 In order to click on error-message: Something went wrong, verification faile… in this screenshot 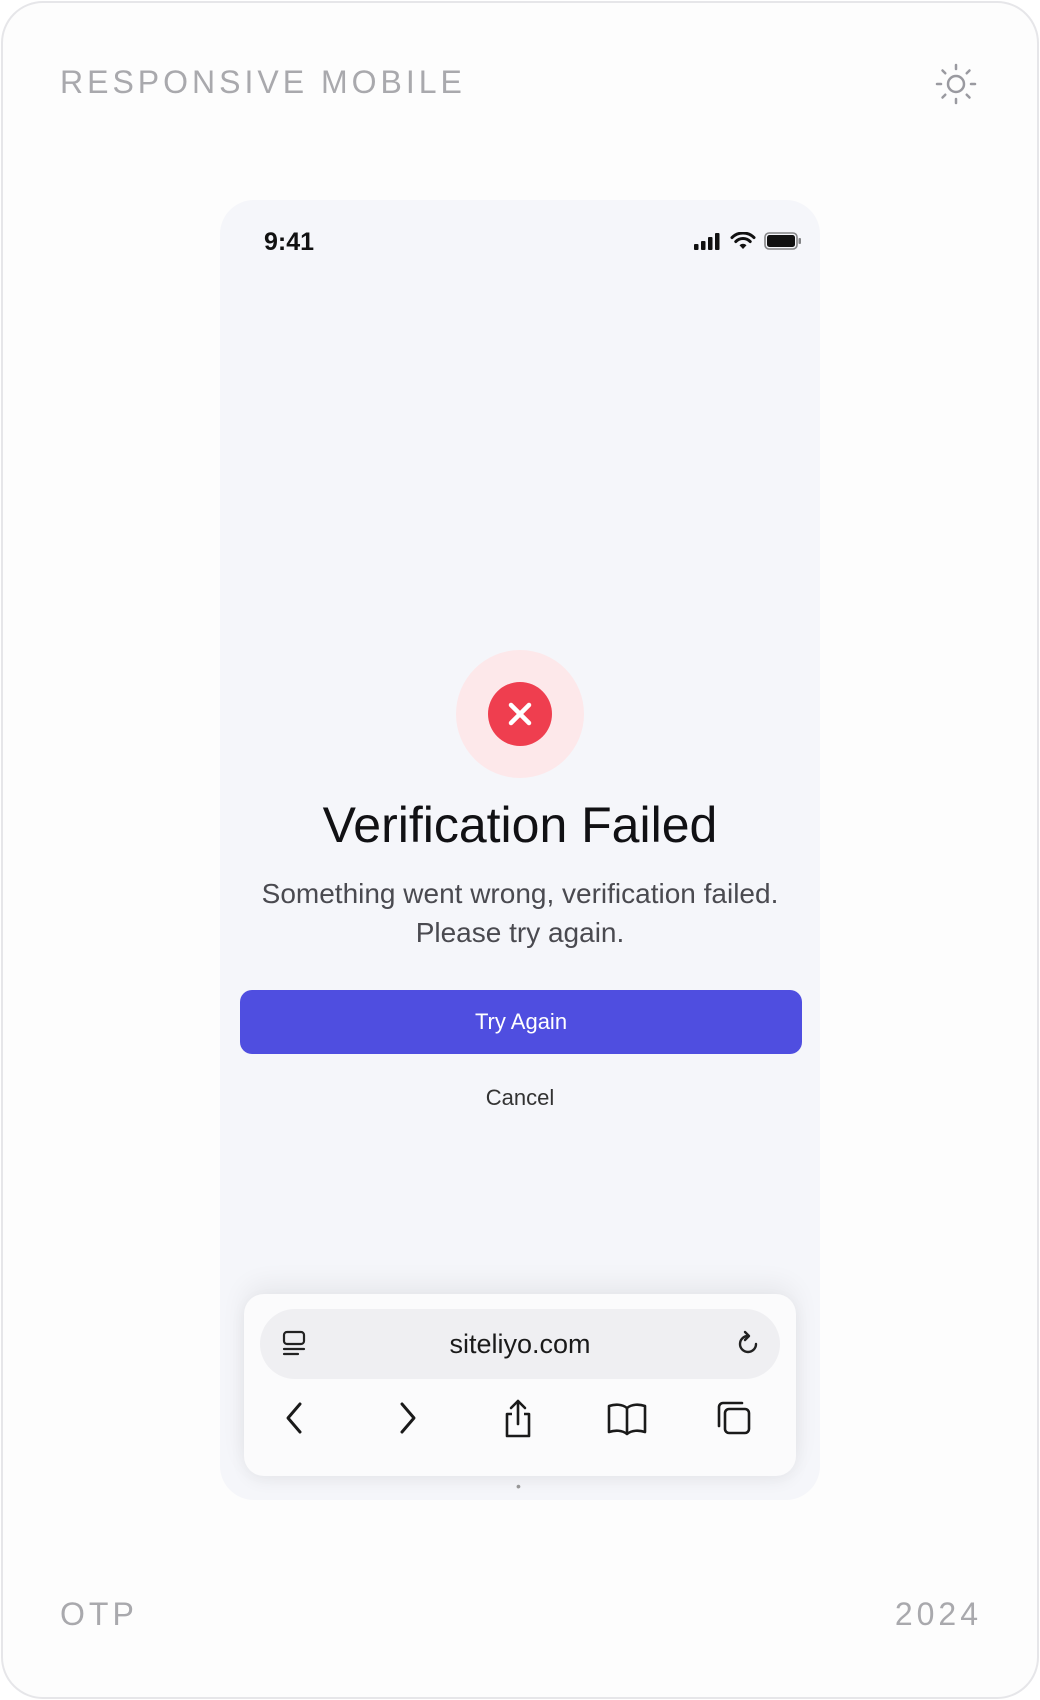, I will do `click(520, 913)`.